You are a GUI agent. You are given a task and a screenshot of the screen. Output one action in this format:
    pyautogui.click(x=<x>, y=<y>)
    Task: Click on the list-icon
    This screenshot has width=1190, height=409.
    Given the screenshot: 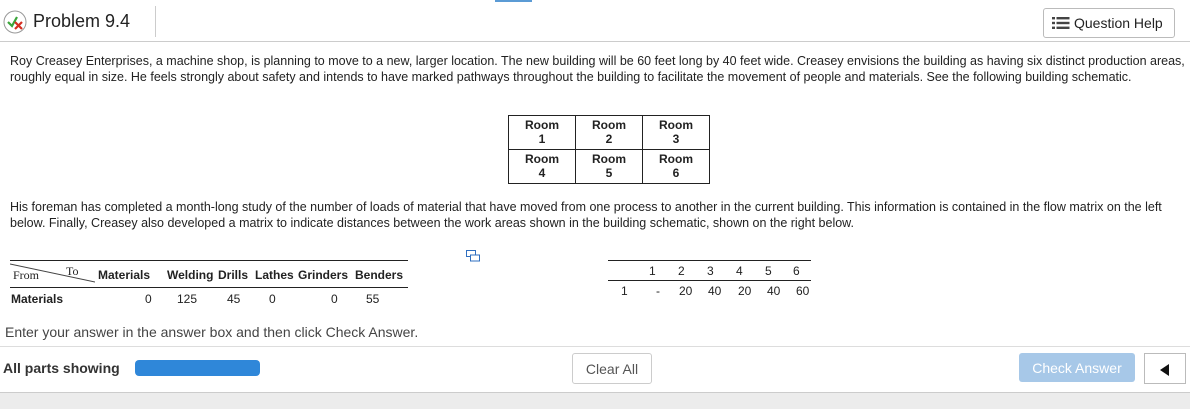 What is the action you would take?
    pyautogui.click(x=1061, y=23)
    